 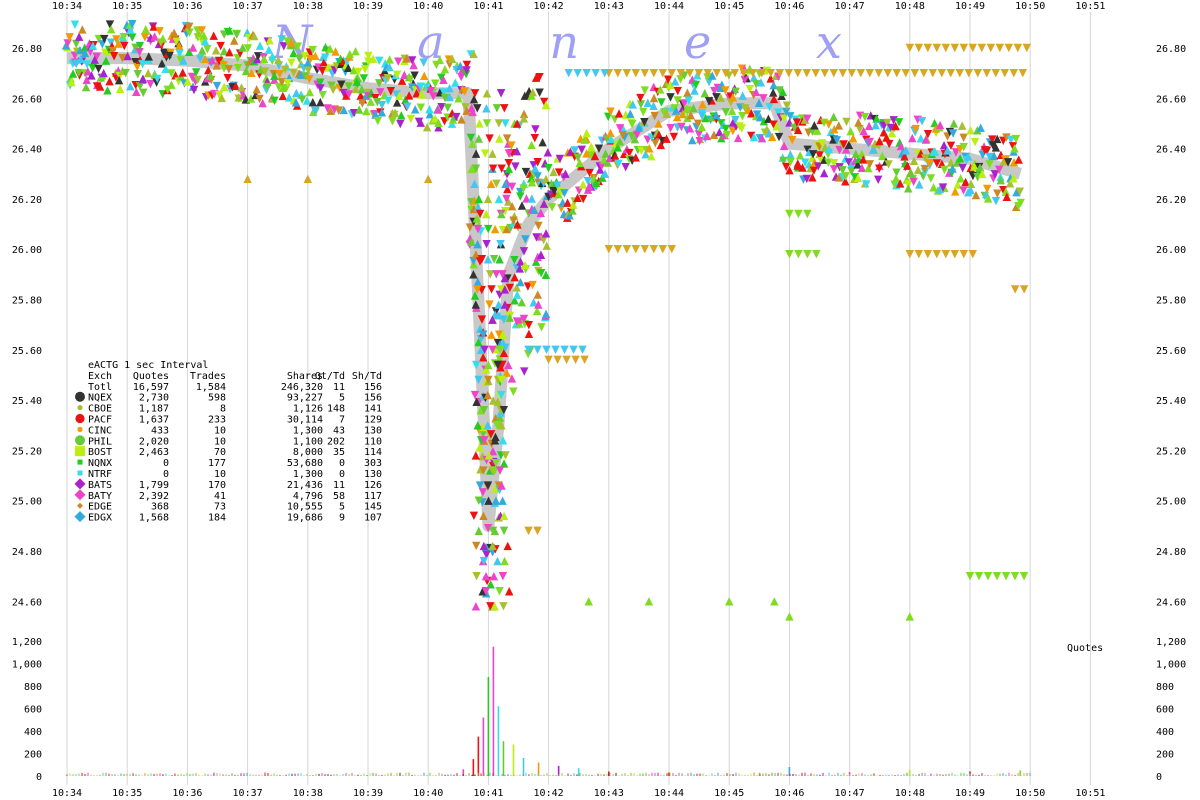 What do you see at coordinates (80, 462) in the screenshot?
I see `legend-marker-small-square` at bounding box center [80, 462].